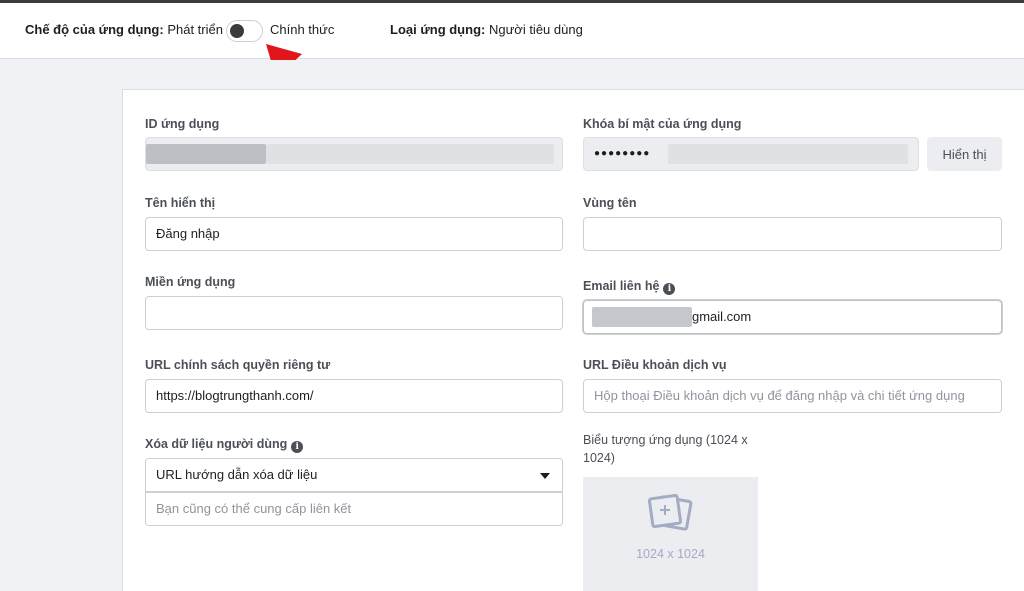 This screenshot has height=591, width=1024. Describe the element at coordinates (662, 124) in the screenshot. I see `app-secret-label: Khóa bí mật của ứng dụng` at that location.